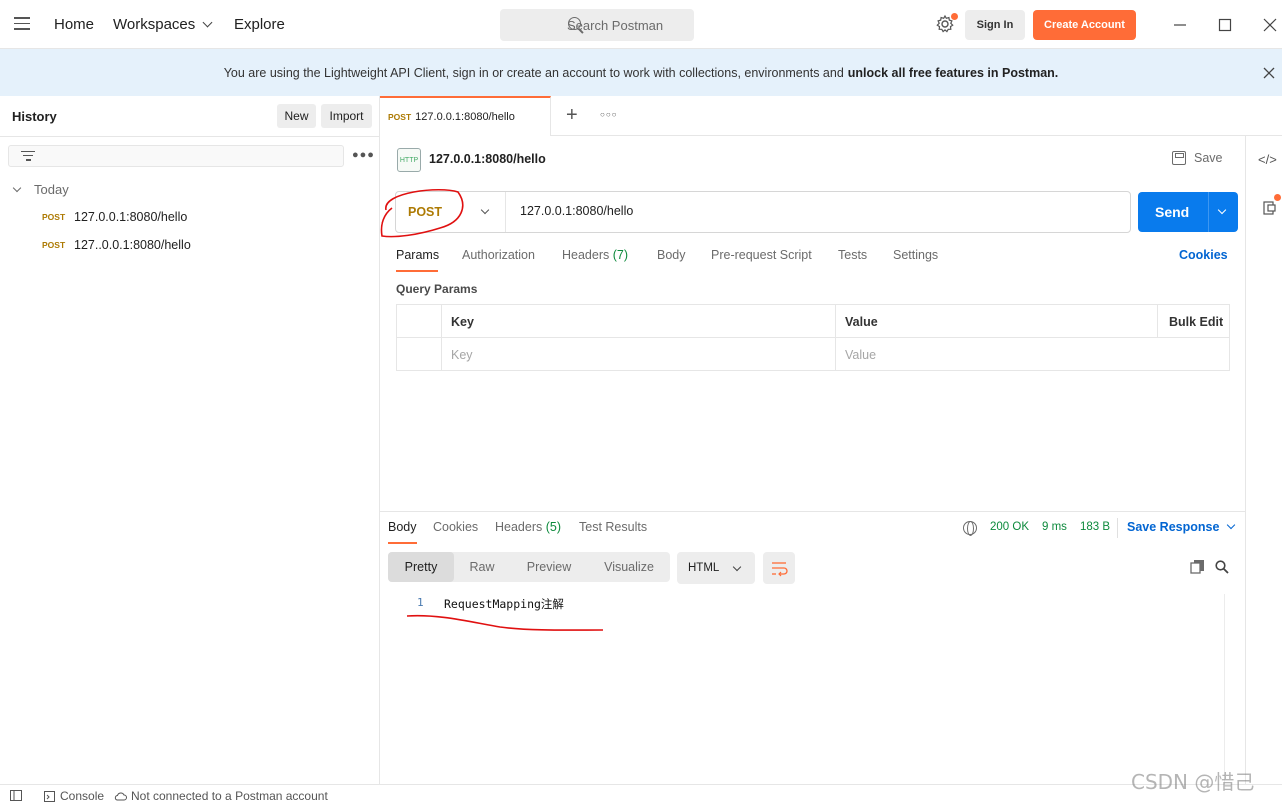 The height and width of the screenshot is (806, 1282). Describe the element at coordinates (437, 289) in the screenshot. I see `query-params-title: Query Params` at that location.